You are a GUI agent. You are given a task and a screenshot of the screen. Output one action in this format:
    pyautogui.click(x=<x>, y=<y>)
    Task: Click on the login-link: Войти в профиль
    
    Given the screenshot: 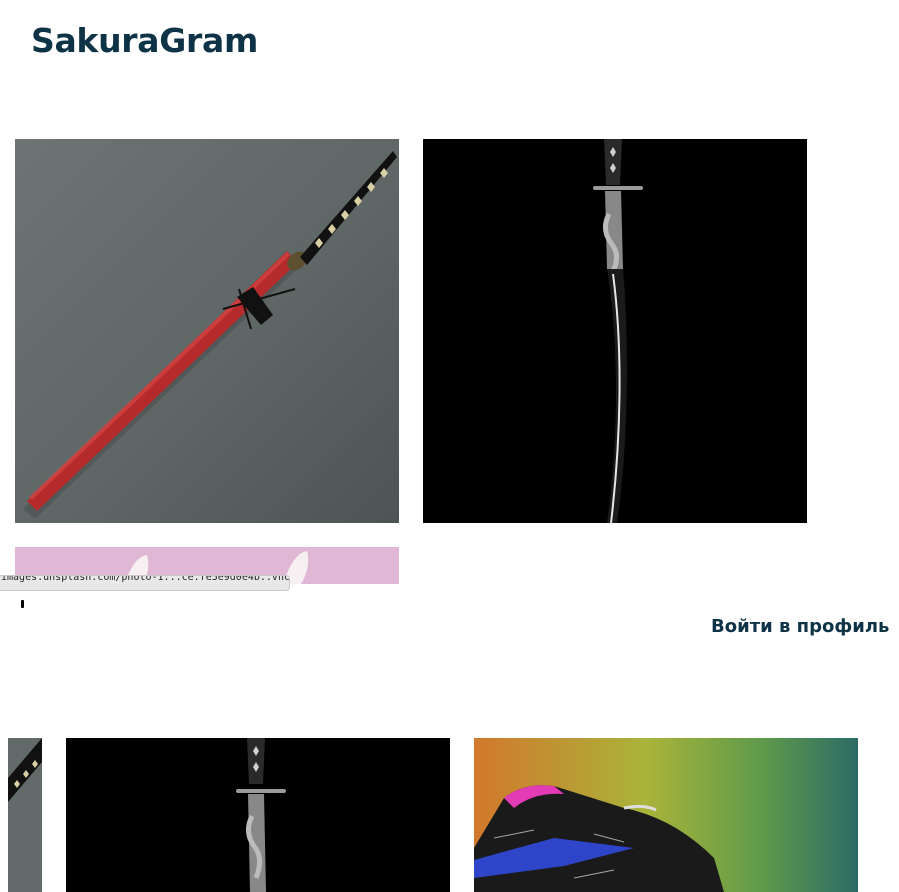 What is the action you would take?
    pyautogui.click(x=800, y=627)
    